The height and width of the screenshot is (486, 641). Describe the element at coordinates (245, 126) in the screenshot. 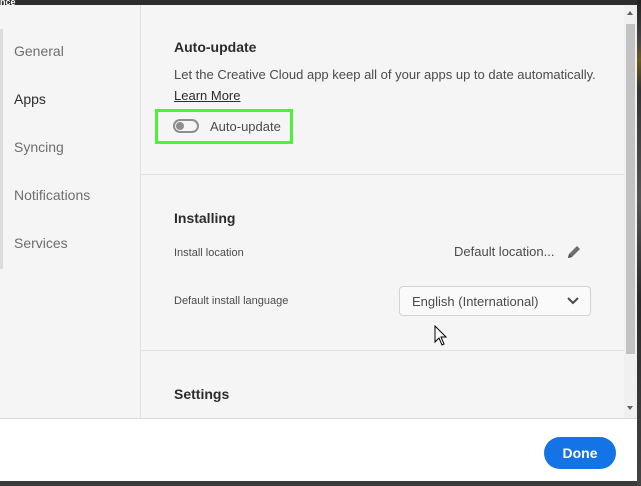

I see `auto-update-toggle-label: Auto-update` at that location.